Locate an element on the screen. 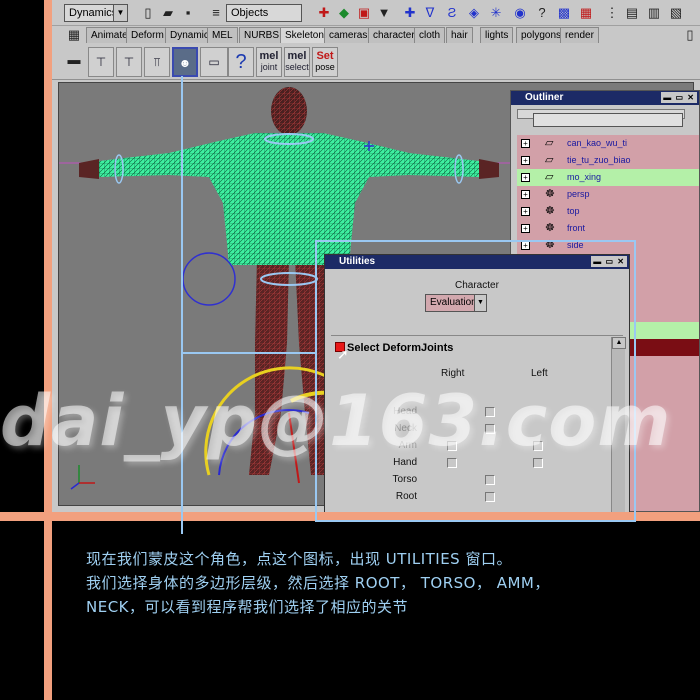 The height and width of the screenshot is (700, 700). tab-character: character is located at coordinates (394, 35).